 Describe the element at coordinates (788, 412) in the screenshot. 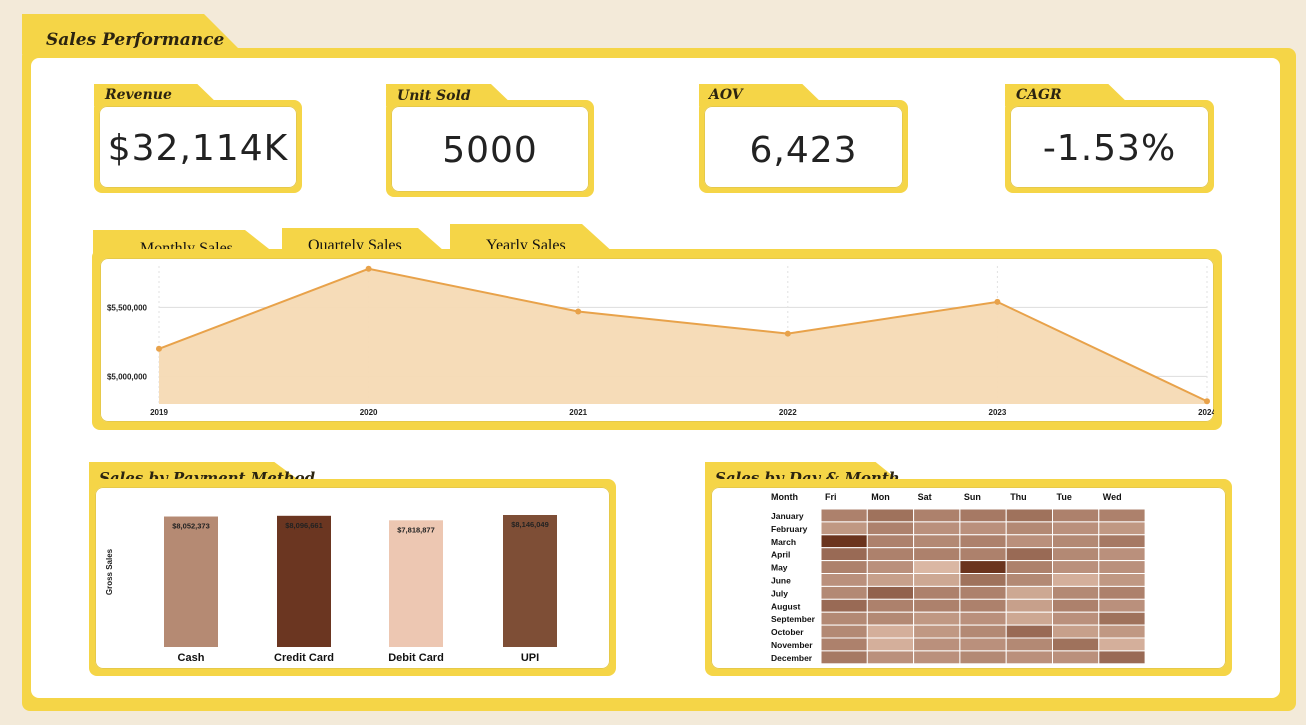

I see `x-tick-label: 2022` at that location.